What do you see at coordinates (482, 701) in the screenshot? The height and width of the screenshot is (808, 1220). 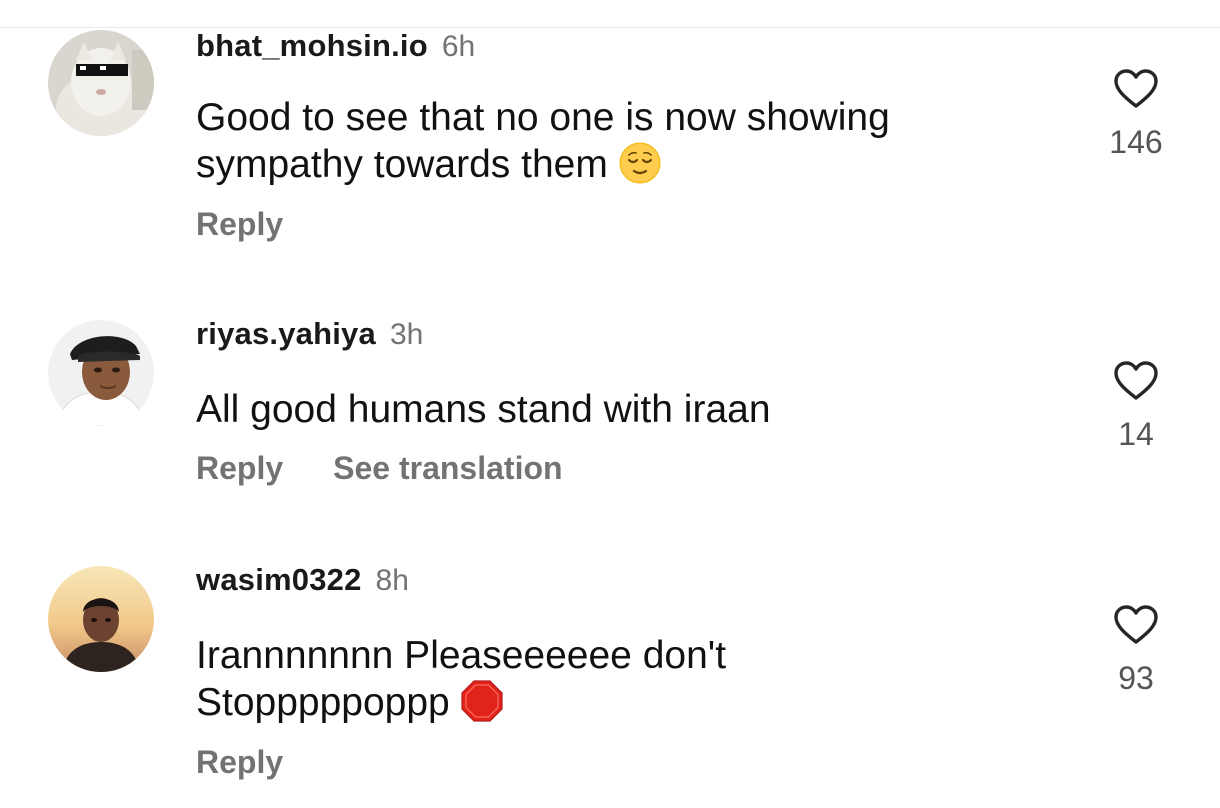 I see `stop-sign-icon` at bounding box center [482, 701].